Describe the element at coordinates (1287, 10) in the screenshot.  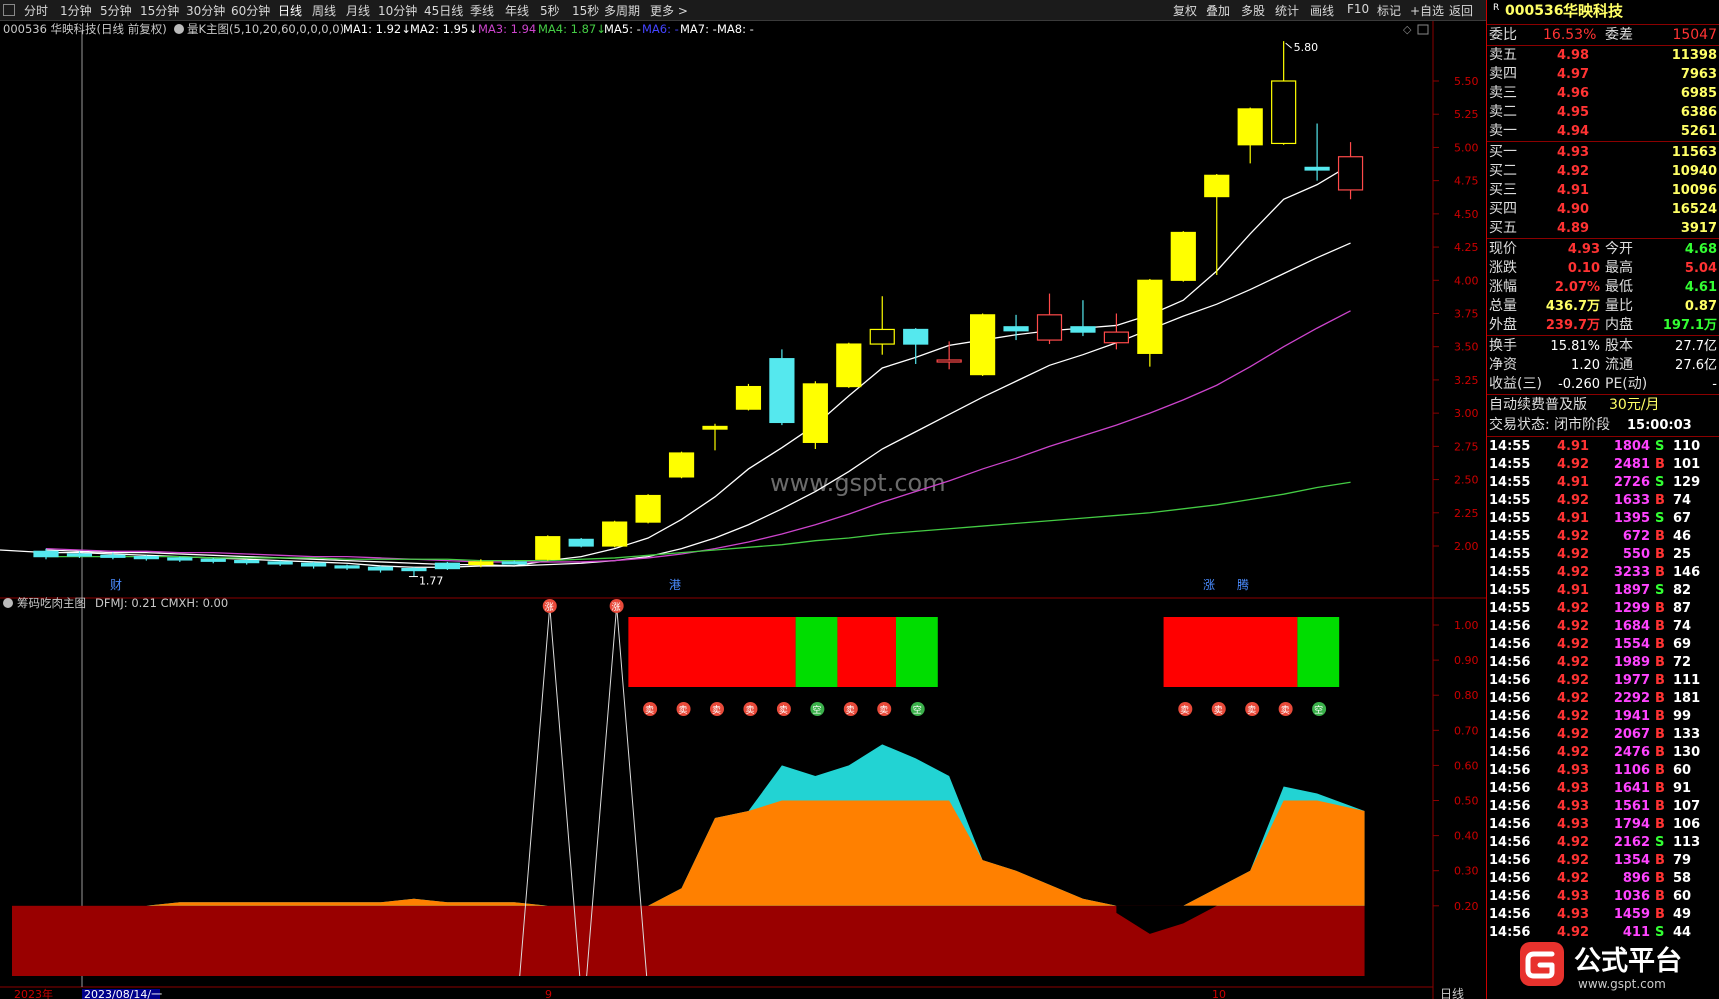
I see `toolbar-button: 统计` at that location.